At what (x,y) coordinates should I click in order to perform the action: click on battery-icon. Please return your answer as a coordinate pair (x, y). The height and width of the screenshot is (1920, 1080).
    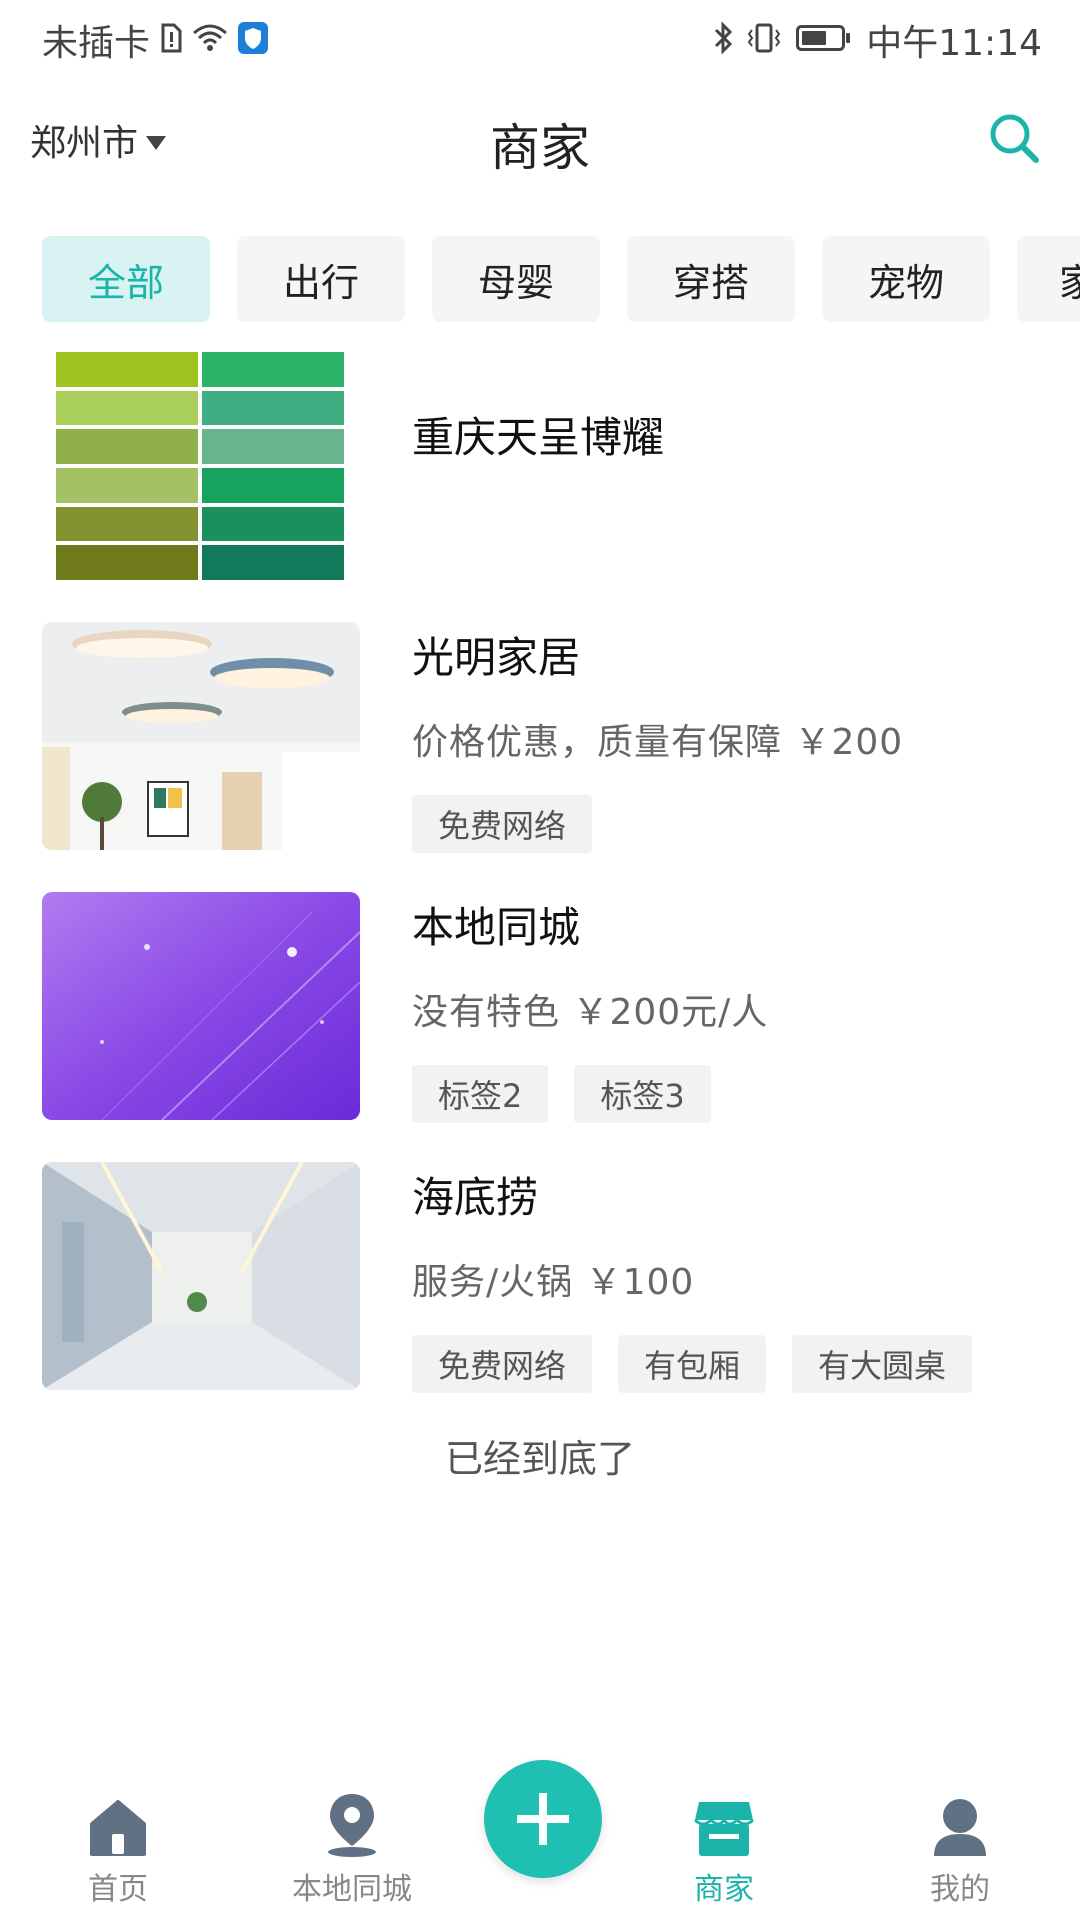
    Looking at the image, I should click on (824, 40).